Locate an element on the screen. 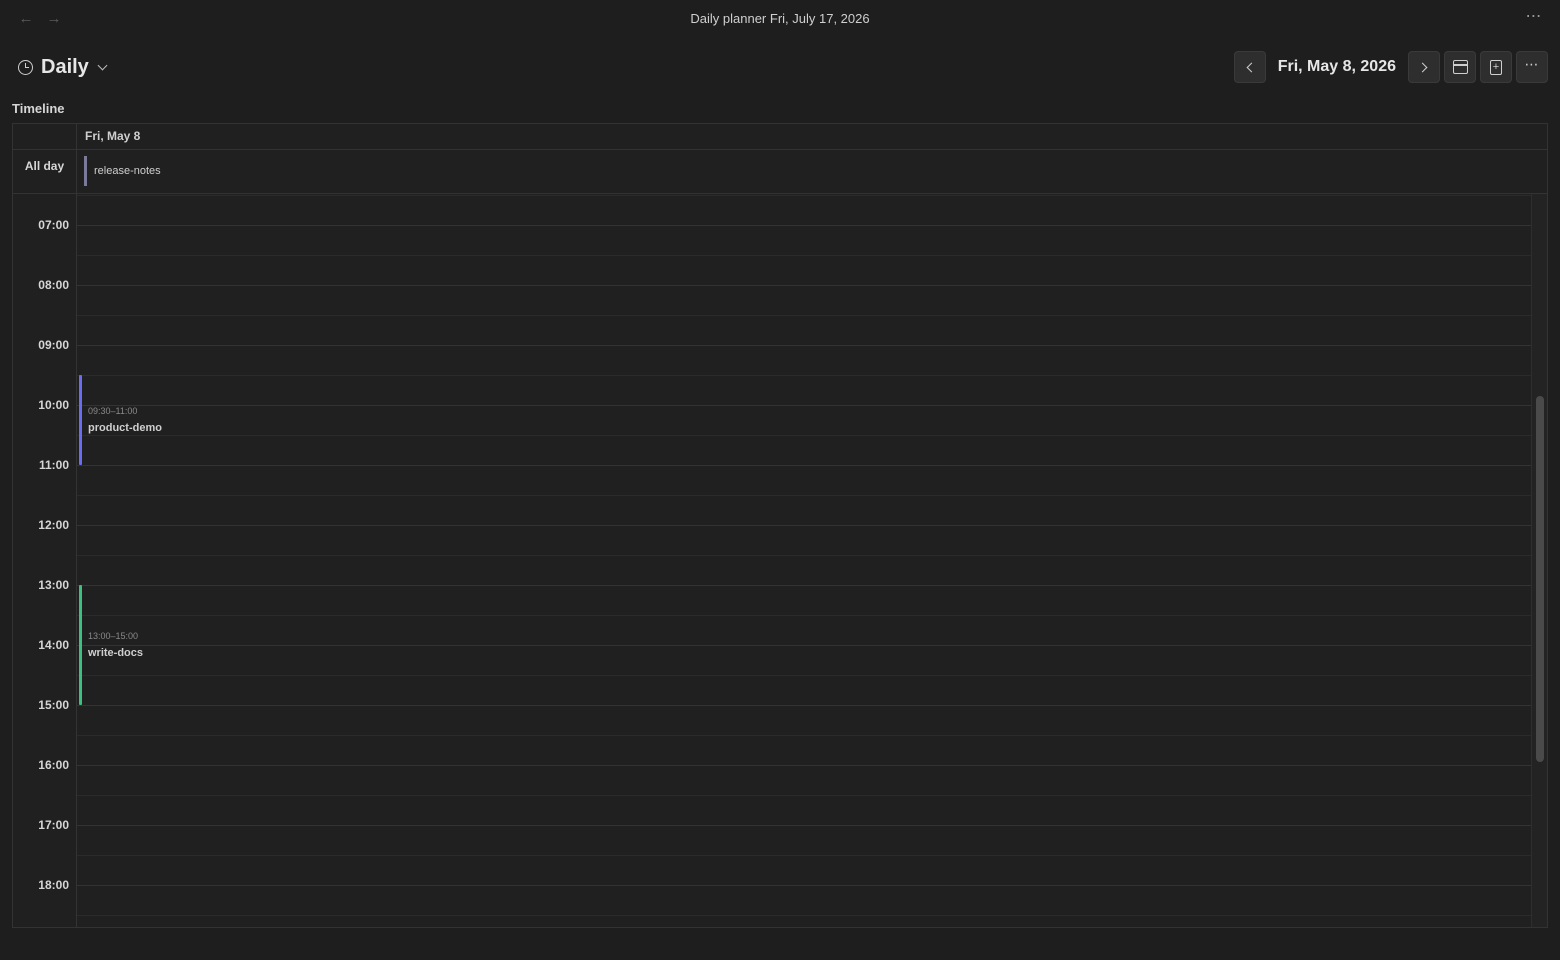  hour-label: 13:00 is located at coordinates (53, 585).